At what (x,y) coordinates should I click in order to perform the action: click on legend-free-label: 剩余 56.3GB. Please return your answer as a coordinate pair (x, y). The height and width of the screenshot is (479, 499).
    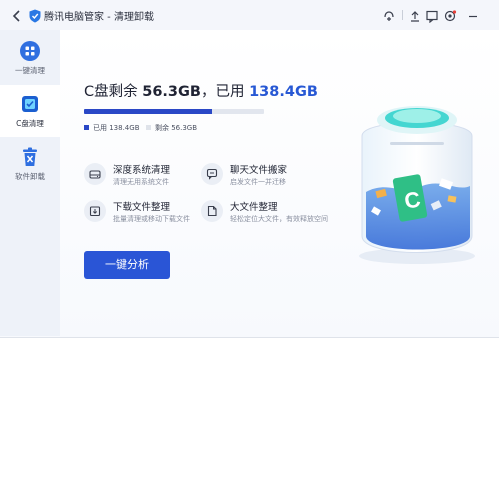
    Looking at the image, I should click on (176, 128).